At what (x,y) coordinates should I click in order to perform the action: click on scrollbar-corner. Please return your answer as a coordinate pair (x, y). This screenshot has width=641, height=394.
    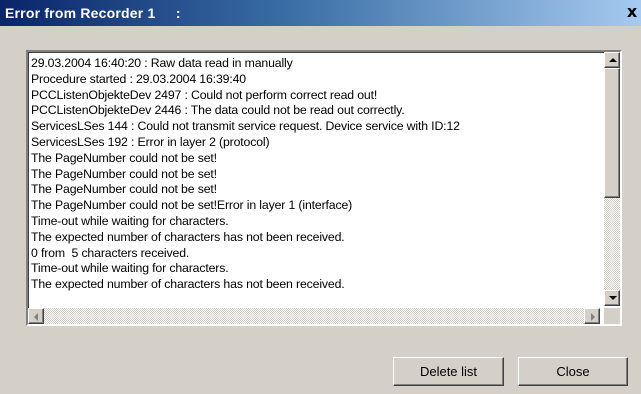
    Looking at the image, I should click on (612, 316).